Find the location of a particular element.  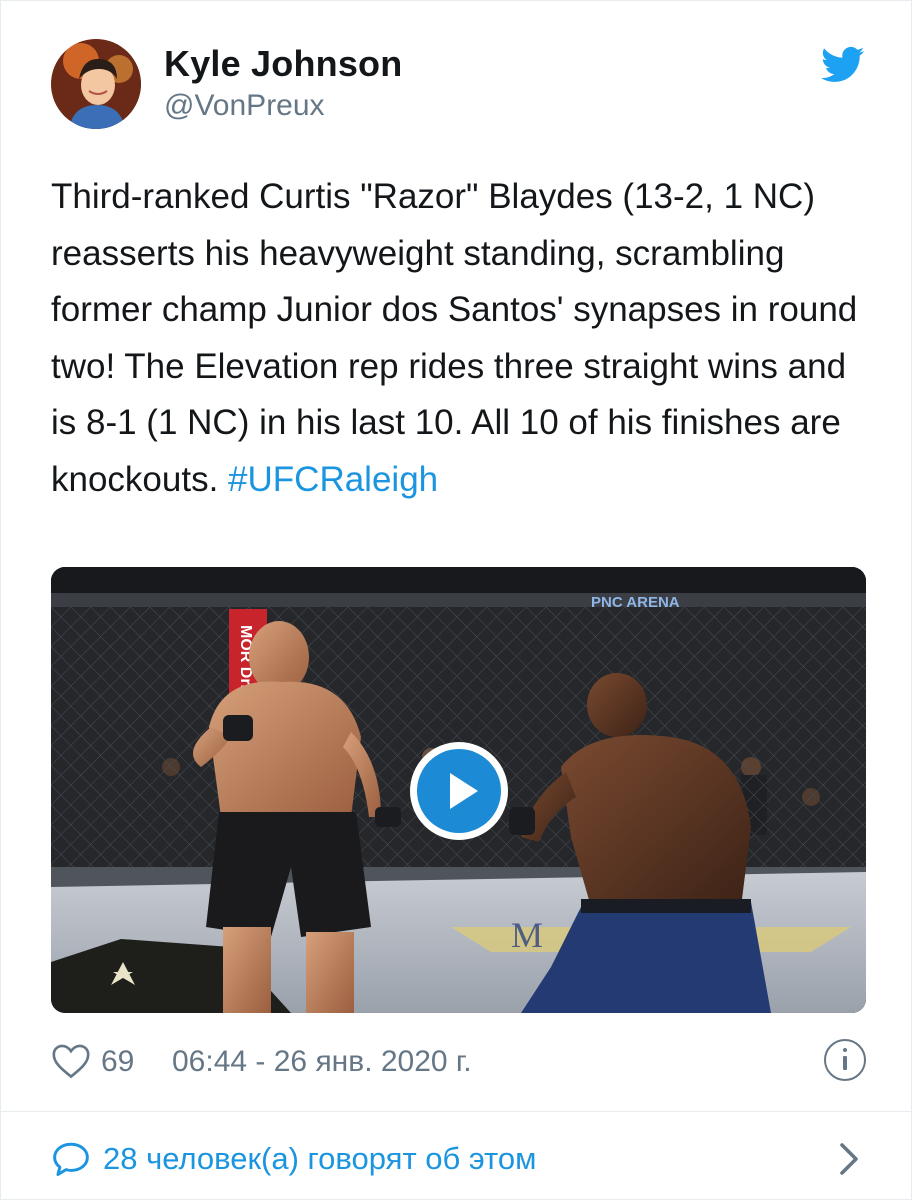

author-name: Kyle Johnson is located at coordinates (283, 64).